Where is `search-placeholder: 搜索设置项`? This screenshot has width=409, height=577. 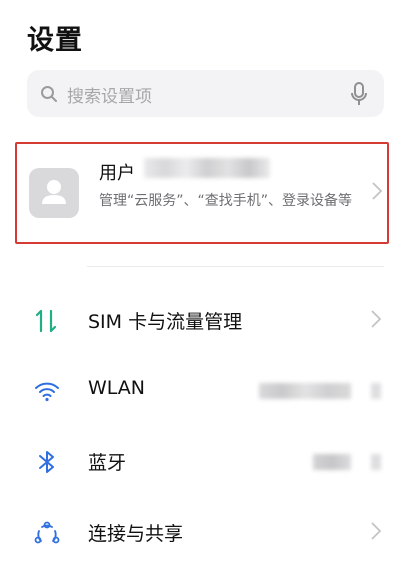
search-placeholder: 搜索设置项 is located at coordinates (109, 94).